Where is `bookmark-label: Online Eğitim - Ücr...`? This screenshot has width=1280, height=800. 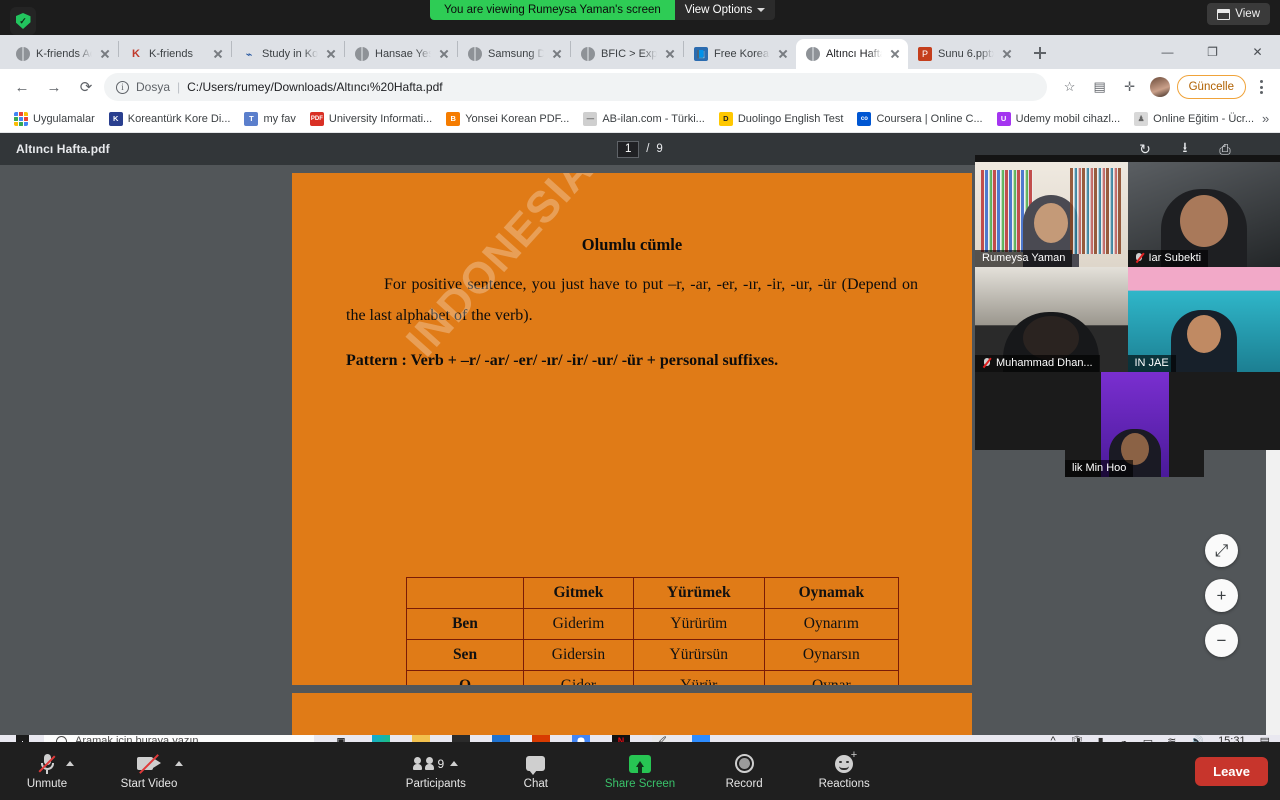 bookmark-label: Online Eğitim - Ücr... is located at coordinates (1204, 118).